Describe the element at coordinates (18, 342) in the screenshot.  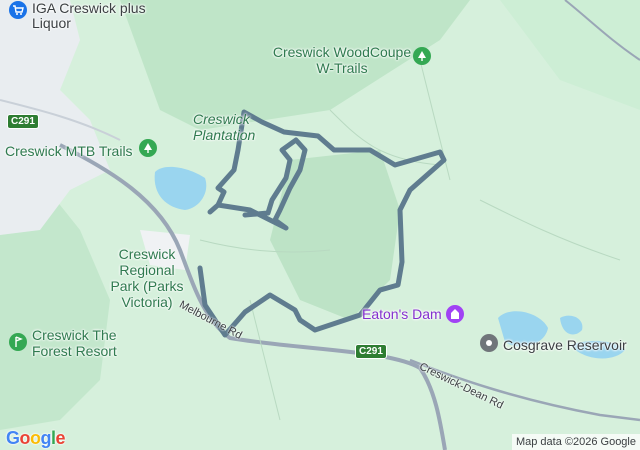
I see `golf-icon` at that location.